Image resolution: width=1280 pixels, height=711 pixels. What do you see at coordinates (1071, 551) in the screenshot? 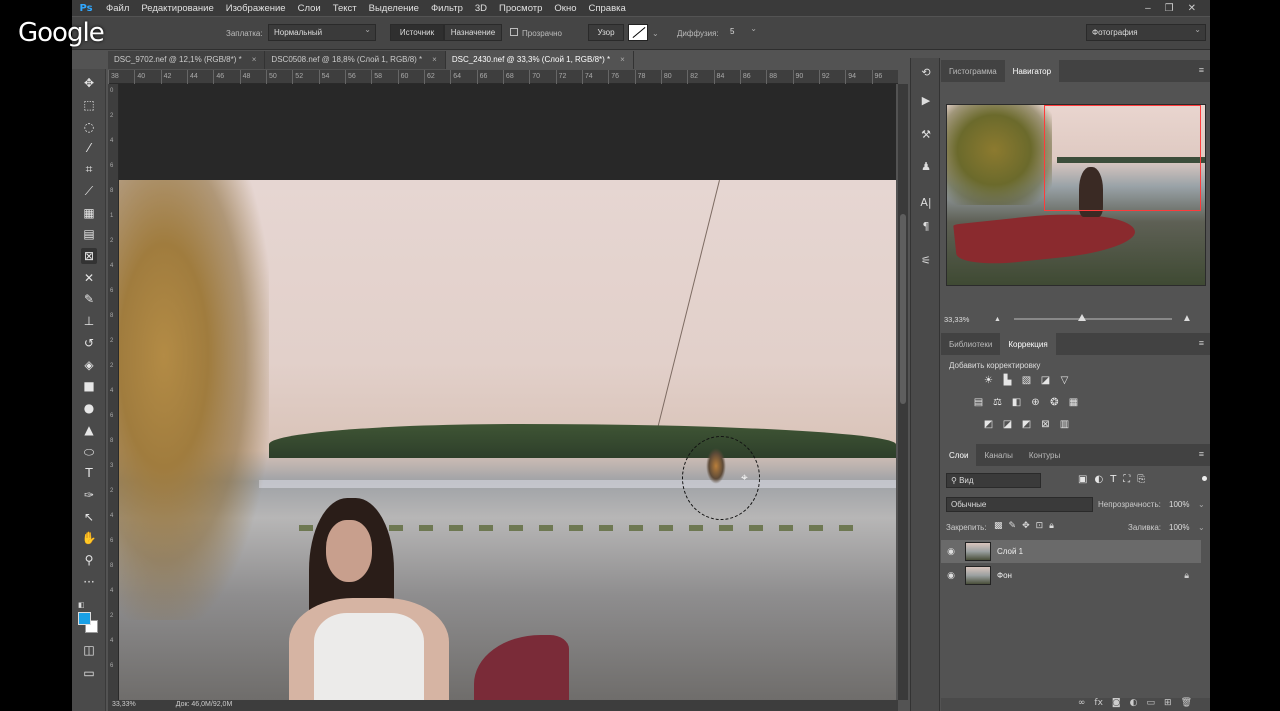
I see `layer-row: ◉ Слой 1` at bounding box center [1071, 551].